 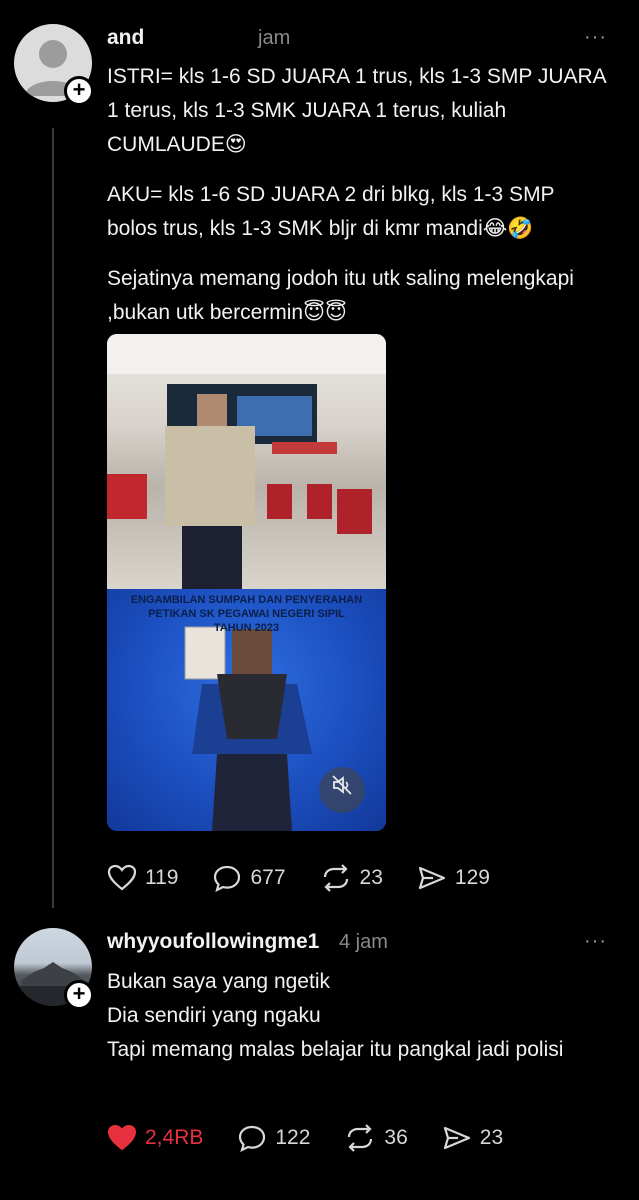 What do you see at coordinates (174, 1137) in the screenshot?
I see `like-count: 2,4RB` at bounding box center [174, 1137].